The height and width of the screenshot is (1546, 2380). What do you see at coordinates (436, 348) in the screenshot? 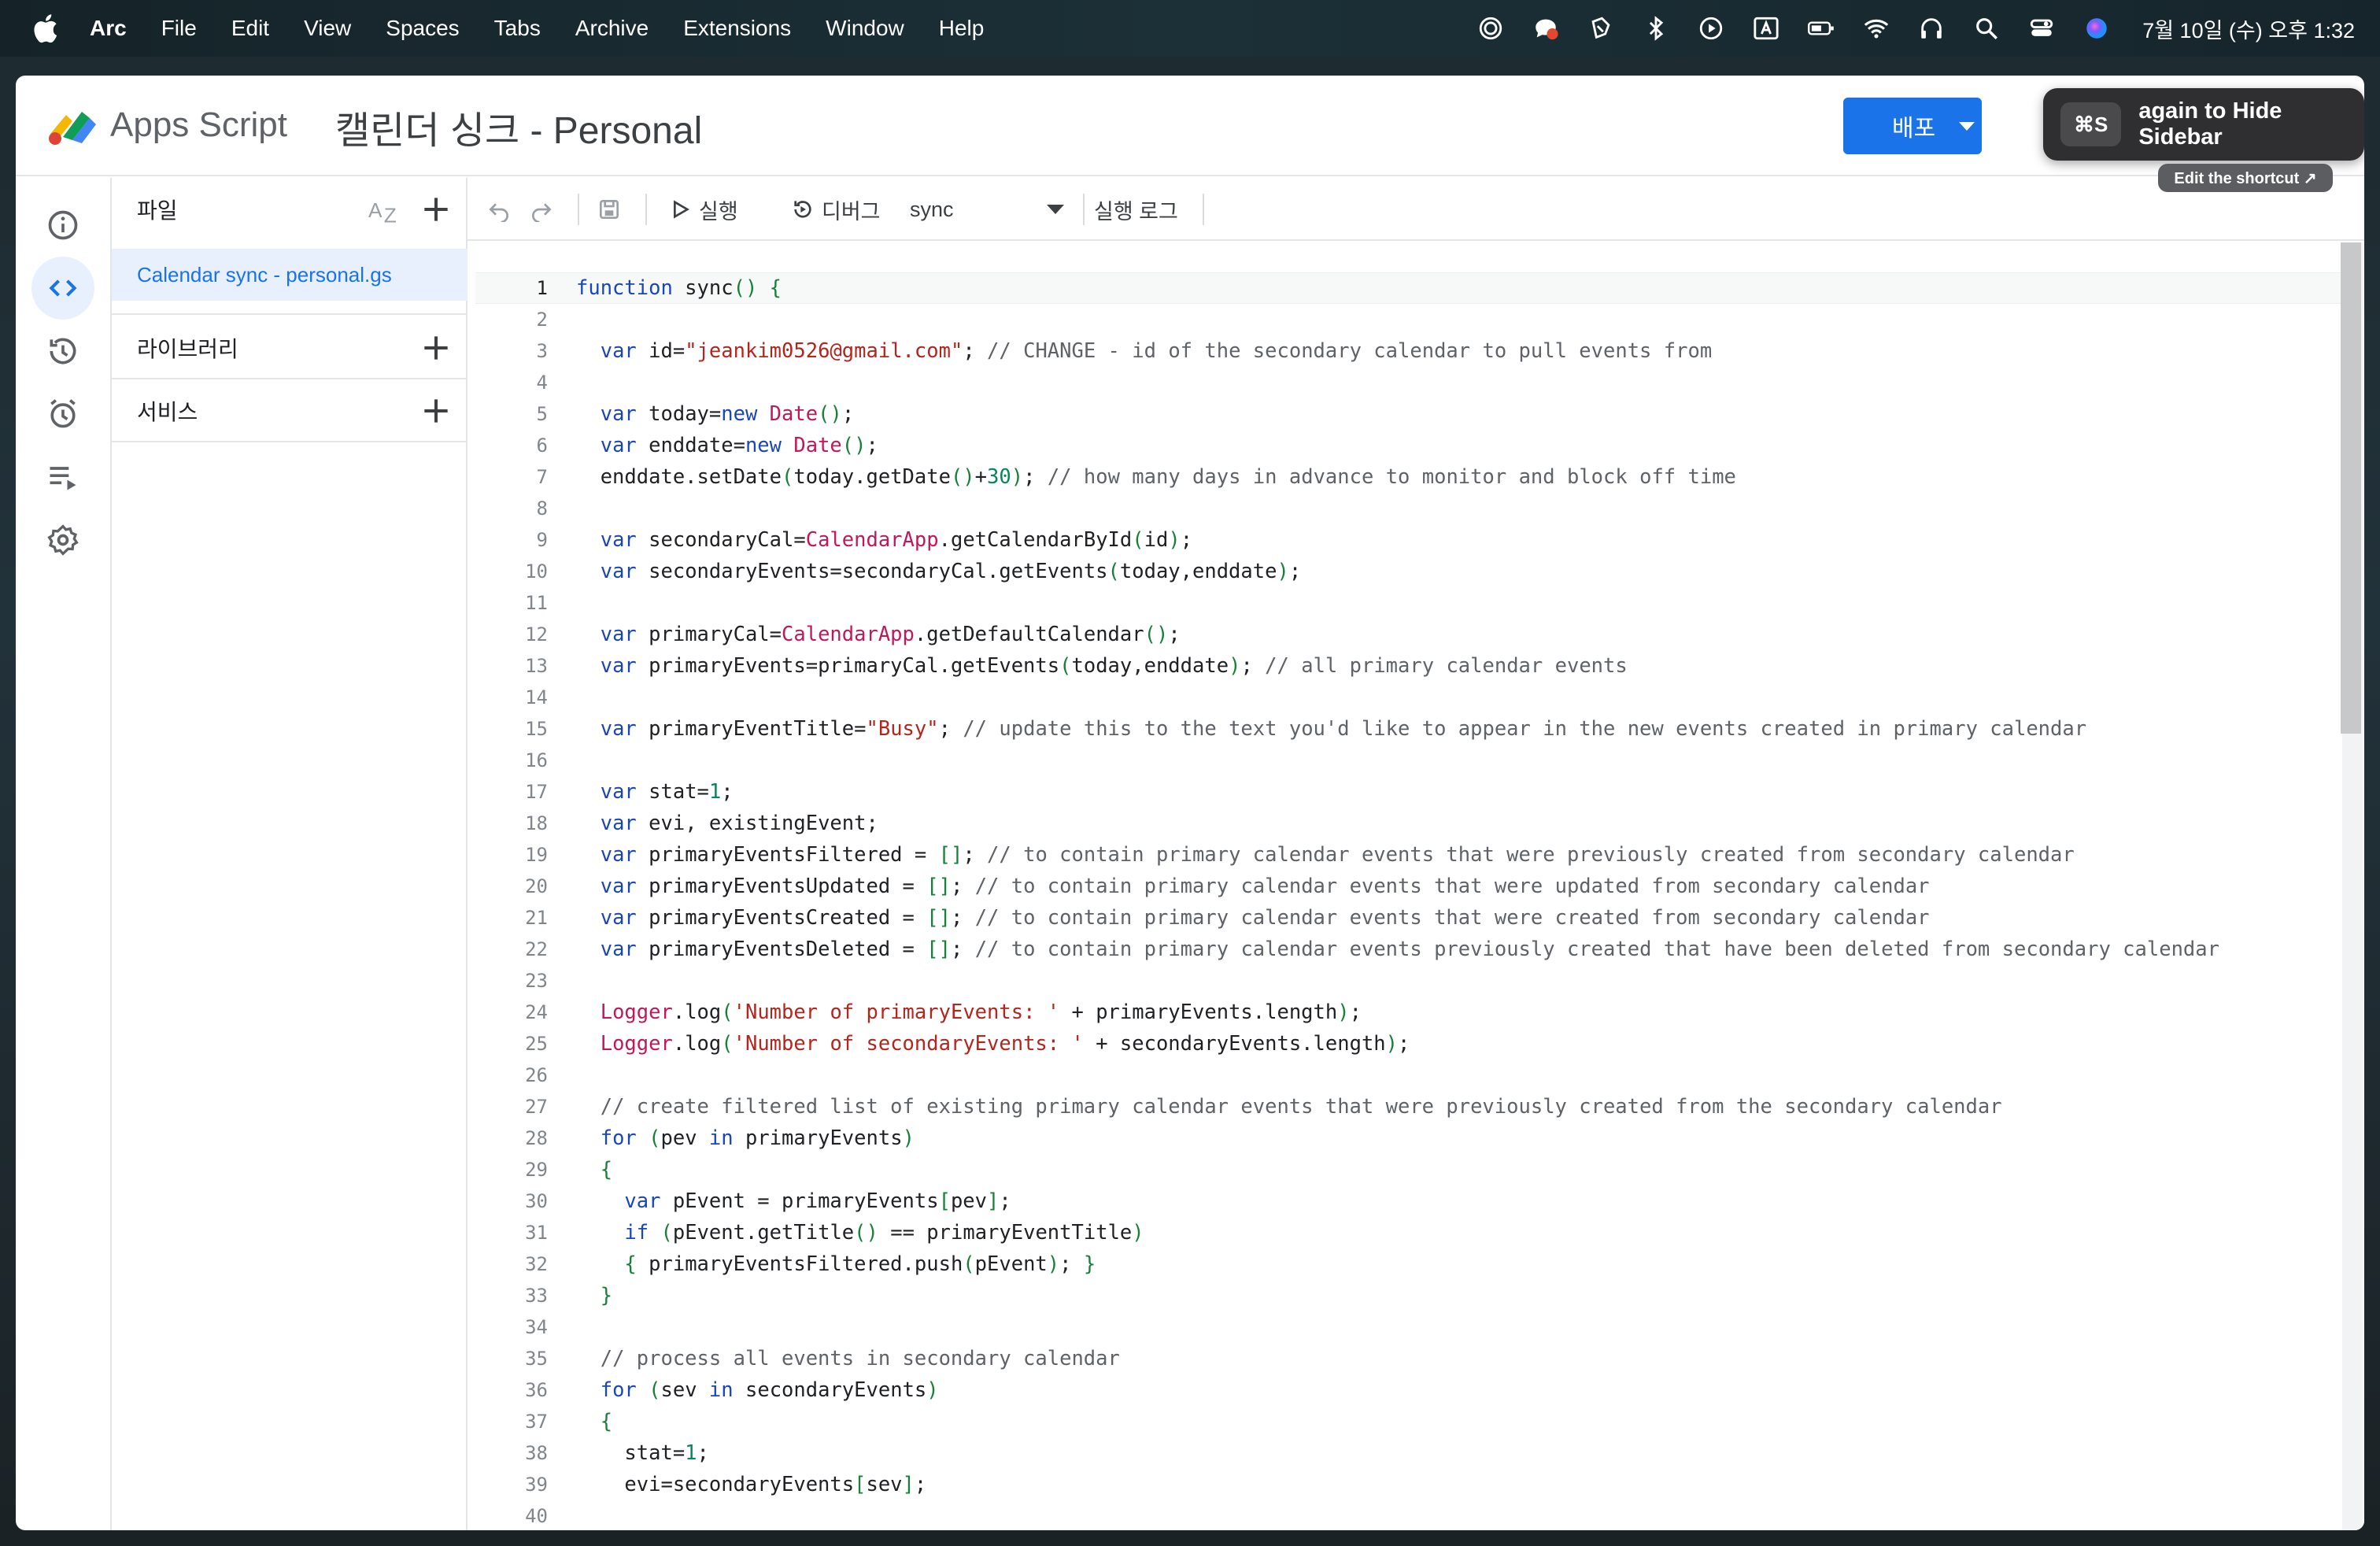
I see `add-library-plus-icon` at bounding box center [436, 348].